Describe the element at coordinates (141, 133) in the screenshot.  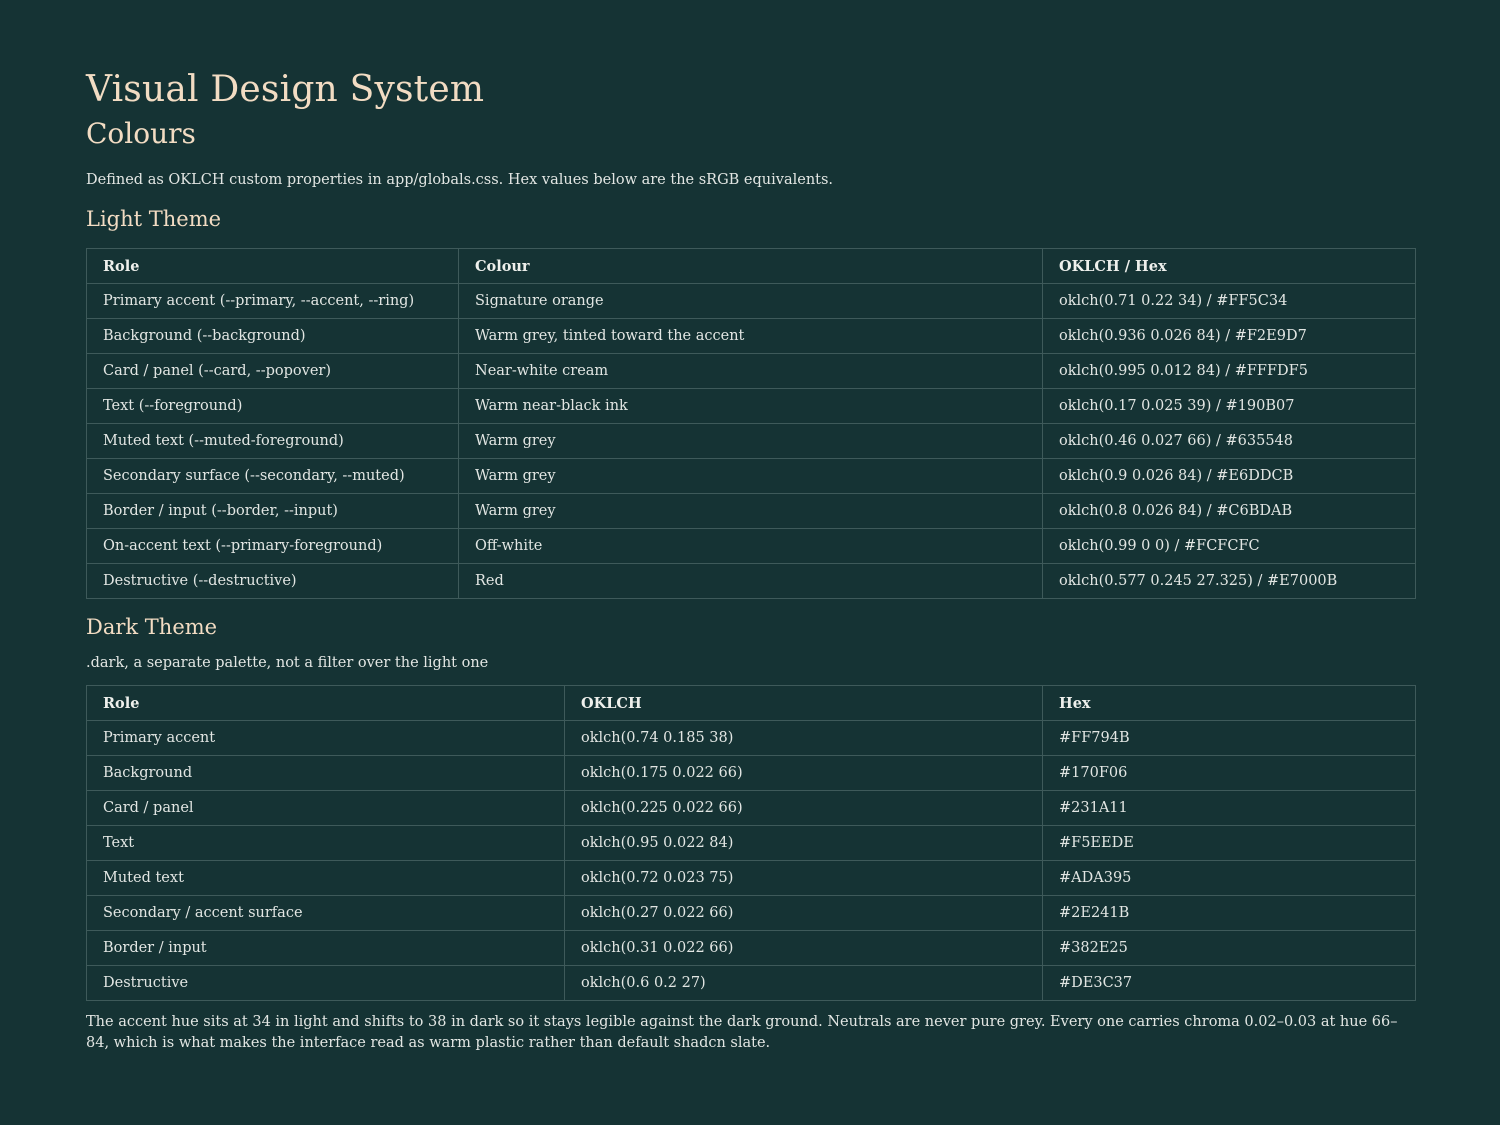
I see `section-heading-colours: Colours` at that location.